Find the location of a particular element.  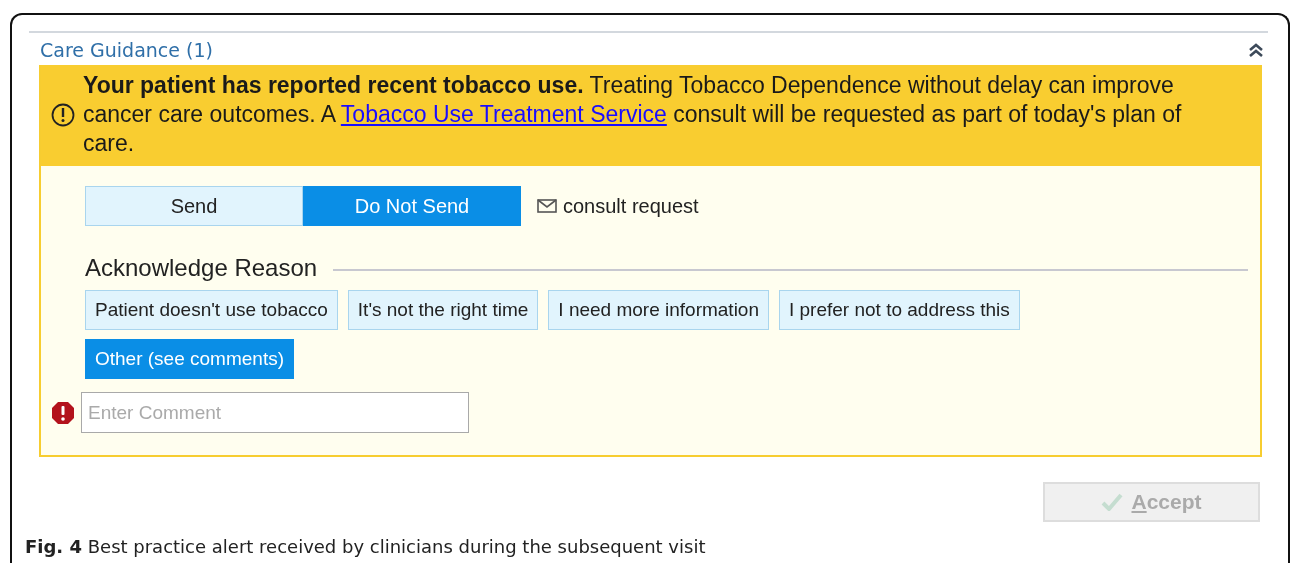

check-icon is located at coordinates (1112, 502).